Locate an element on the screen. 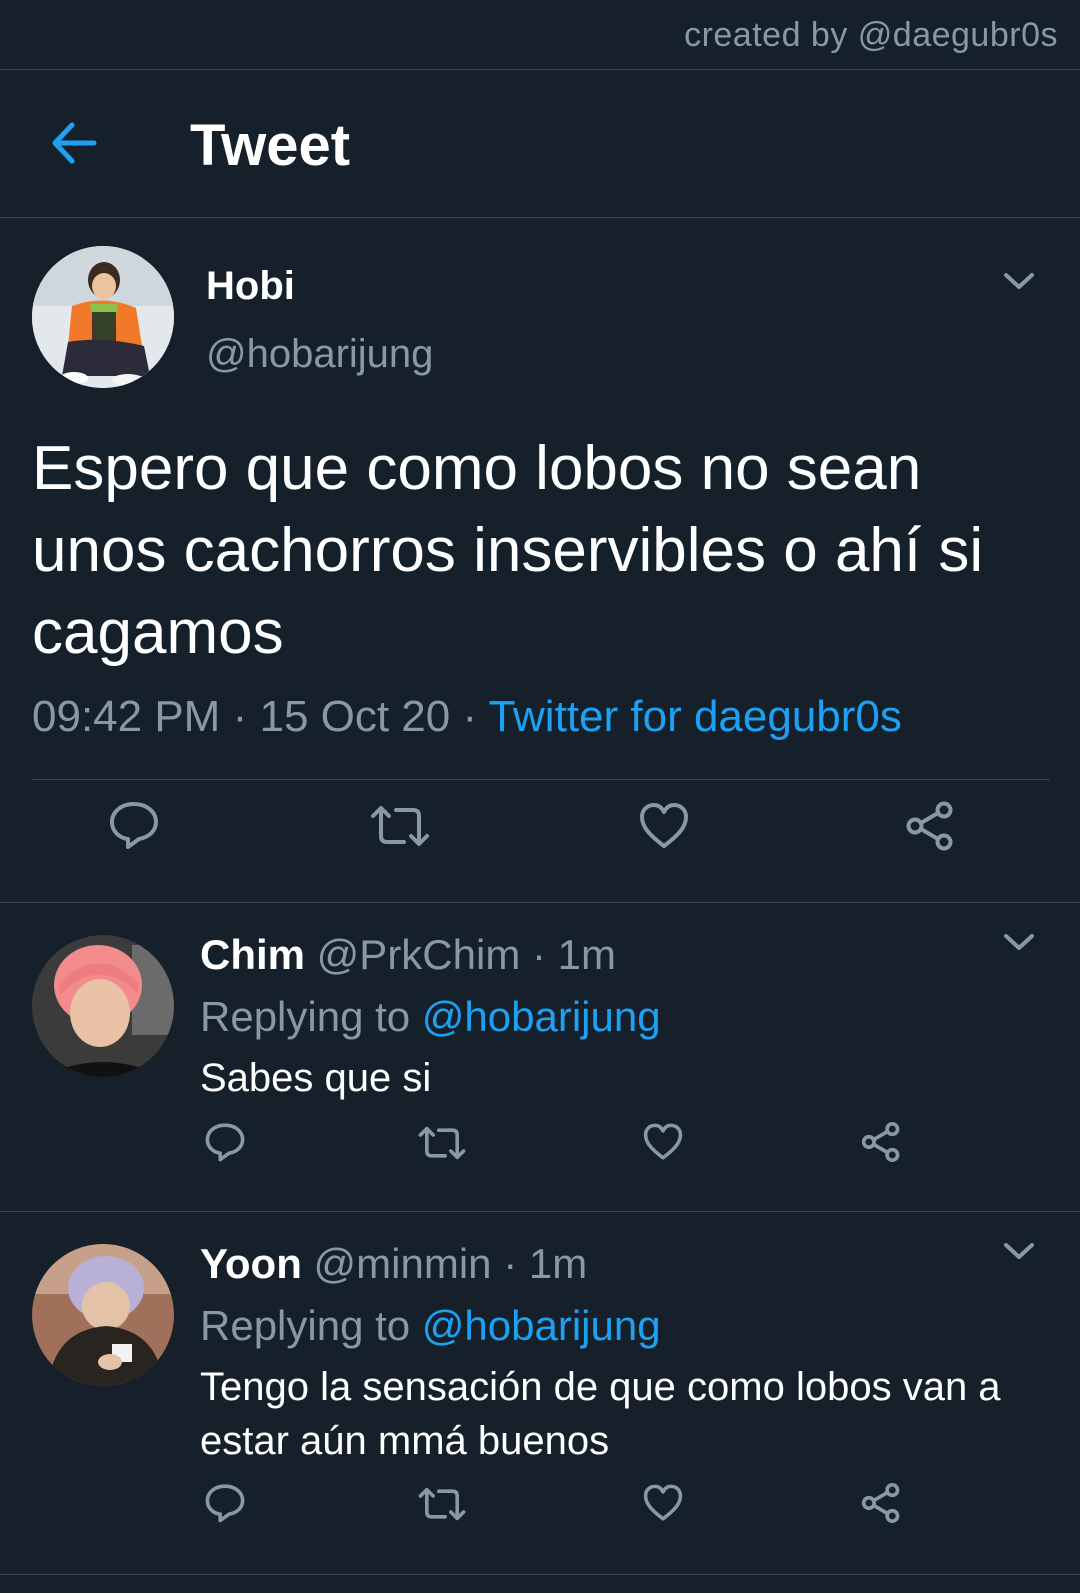  credit-bar: created by @daegubr0s is located at coordinates (540, 35).